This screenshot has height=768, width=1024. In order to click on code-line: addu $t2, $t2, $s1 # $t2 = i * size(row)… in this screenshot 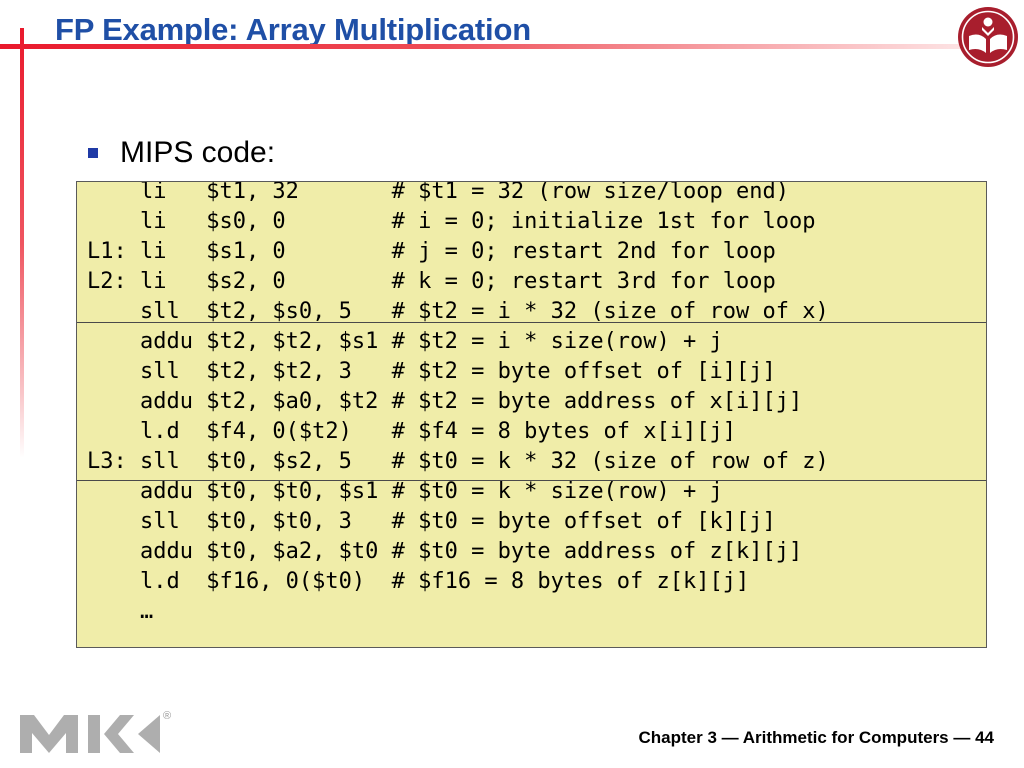, I will do `click(405, 341)`.